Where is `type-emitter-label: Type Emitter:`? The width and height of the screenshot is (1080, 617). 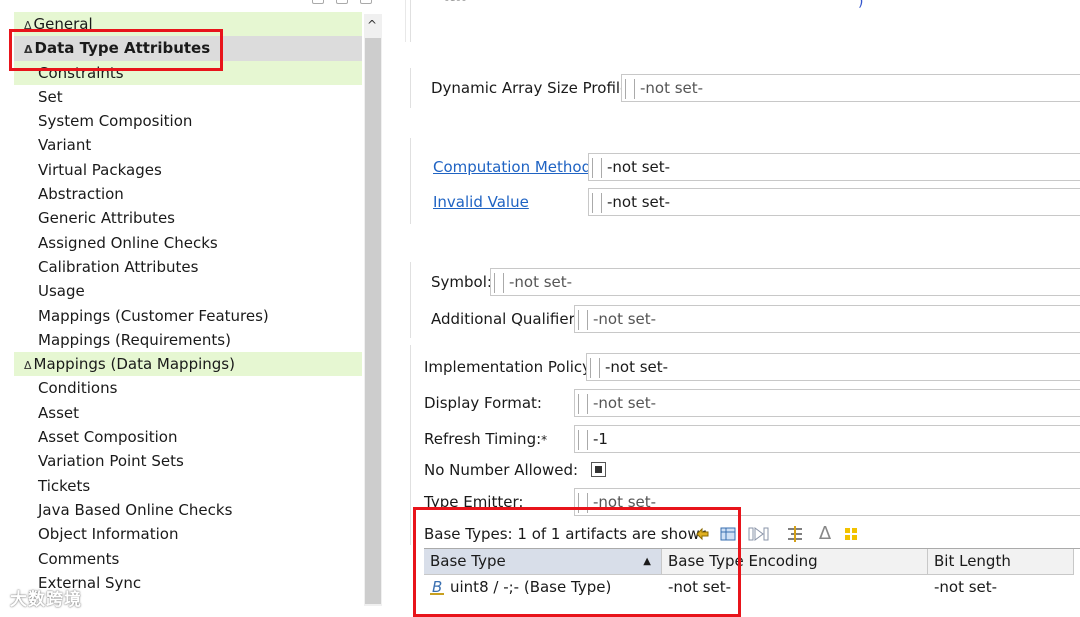 type-emitter-label: Type Emitter: is located at coordinates (474, 502).